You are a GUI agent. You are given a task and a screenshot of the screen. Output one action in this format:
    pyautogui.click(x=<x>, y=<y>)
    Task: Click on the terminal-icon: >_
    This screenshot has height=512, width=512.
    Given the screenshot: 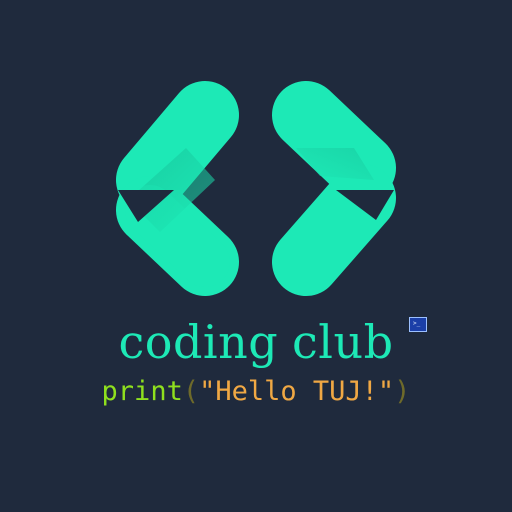 What is the action you would take?
    pyautogui.click(x=418, y=324)
    